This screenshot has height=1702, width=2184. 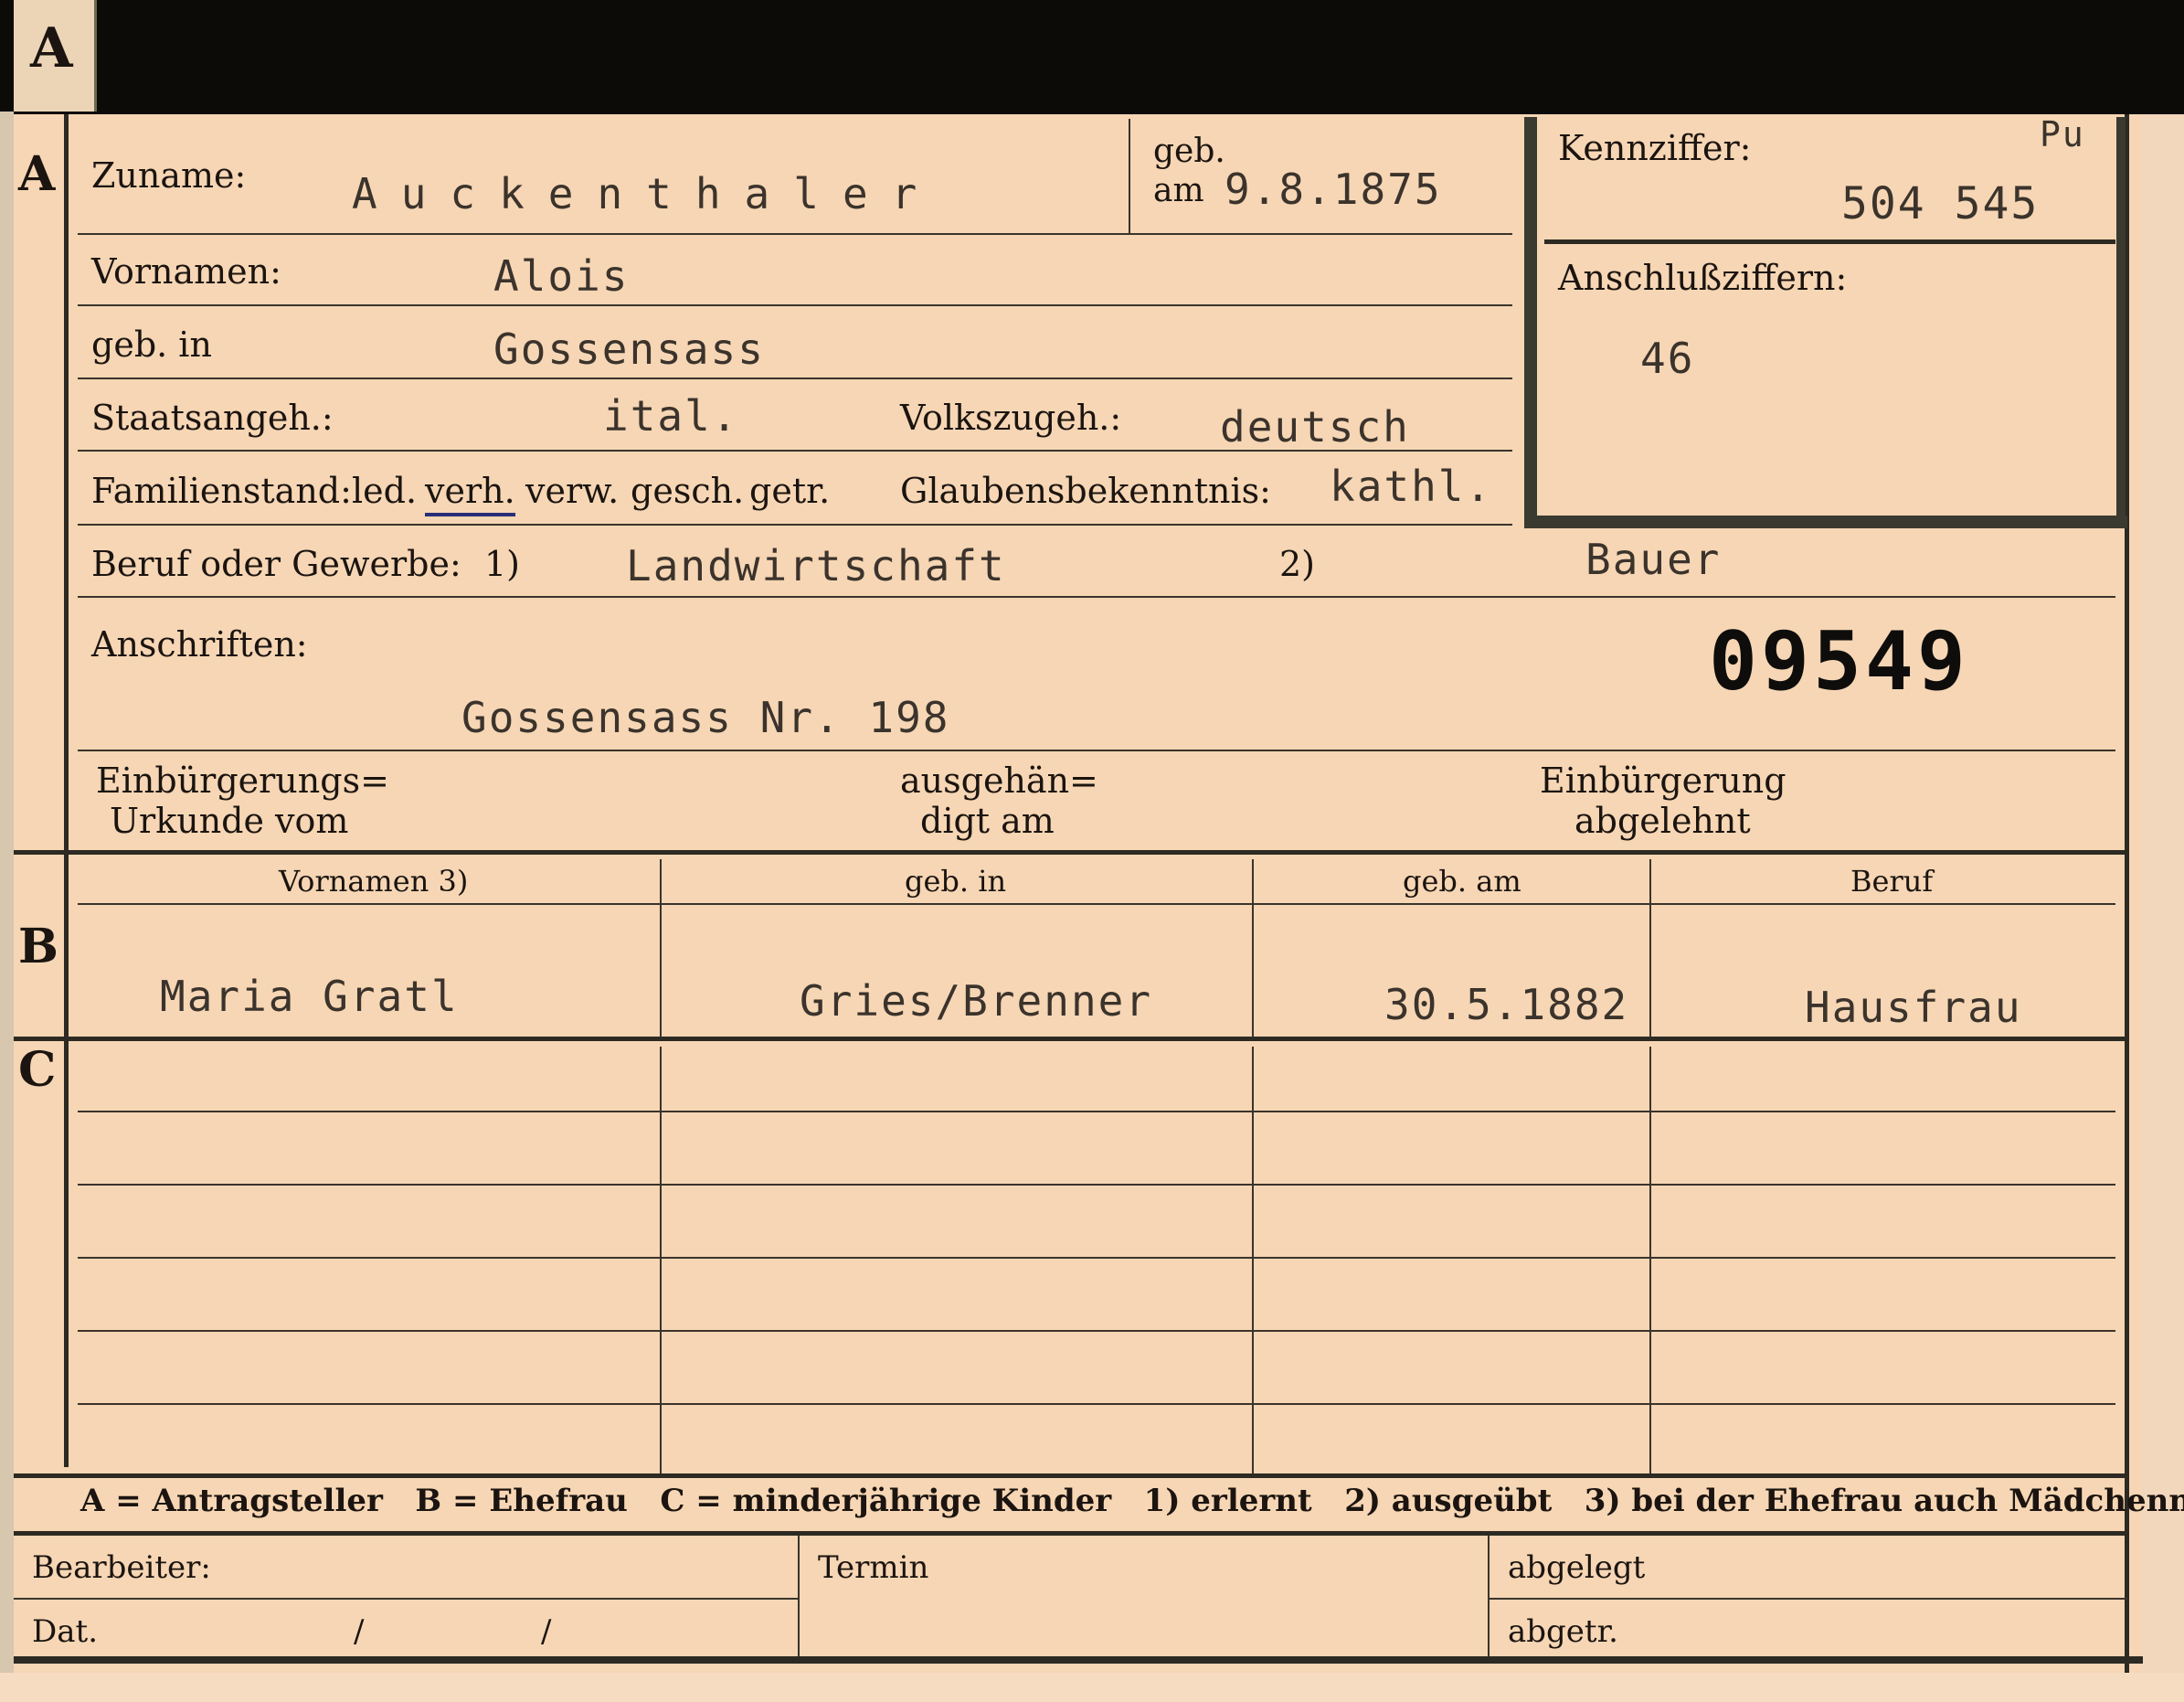 I want to click on beruf-label: Beruf oder Gewerbe:, so click(x=276, y=564).